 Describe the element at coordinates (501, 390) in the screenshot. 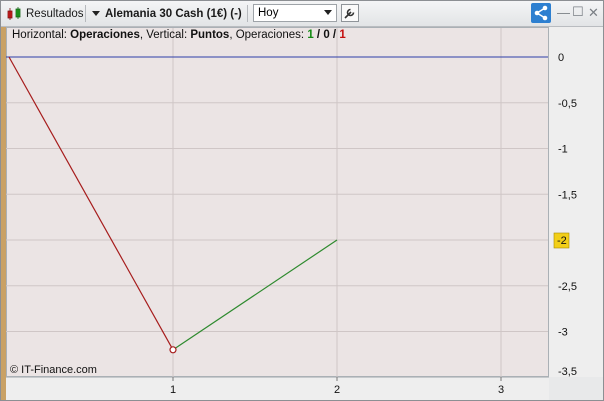

I see `x-tick-label: 3` at that location.